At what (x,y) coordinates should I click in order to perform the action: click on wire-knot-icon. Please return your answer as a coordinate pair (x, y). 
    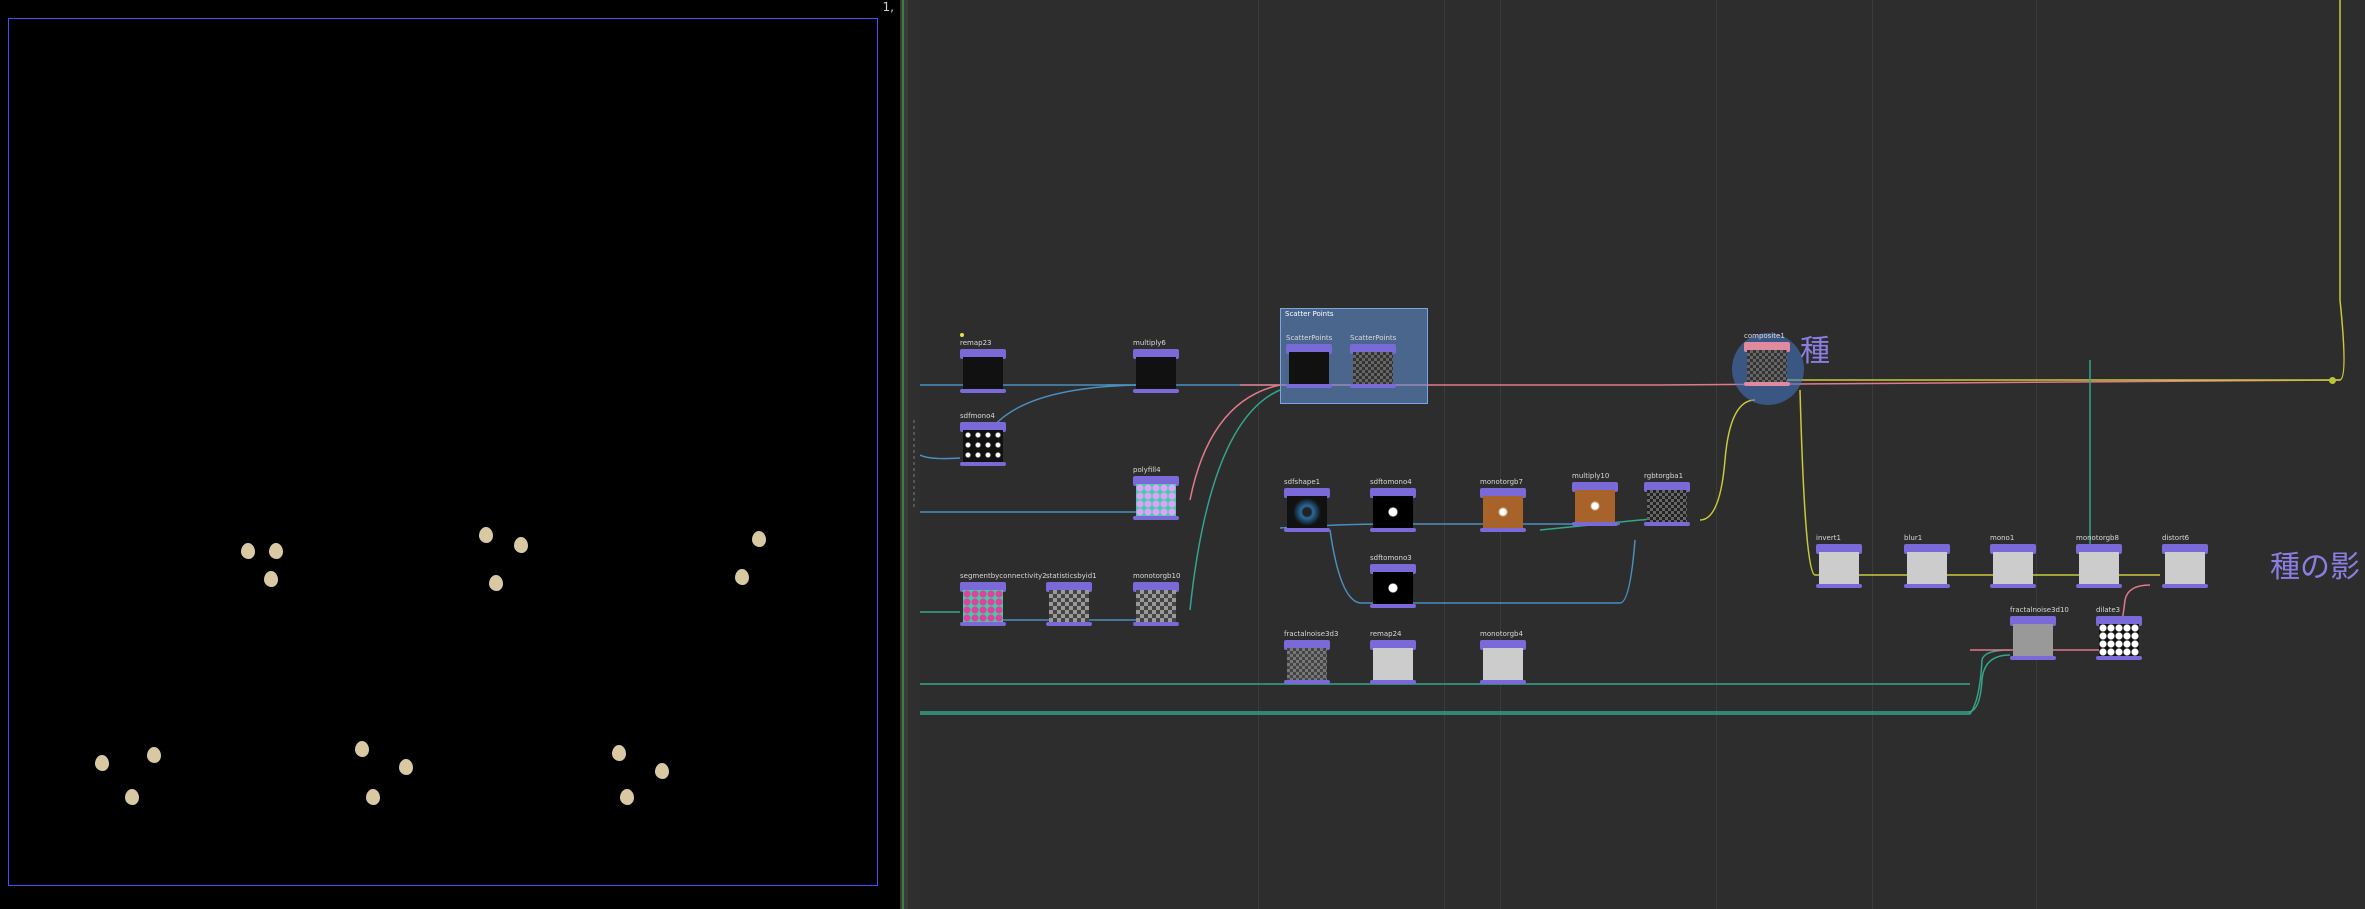
    Looking at the image, I should click on (2332, 380).